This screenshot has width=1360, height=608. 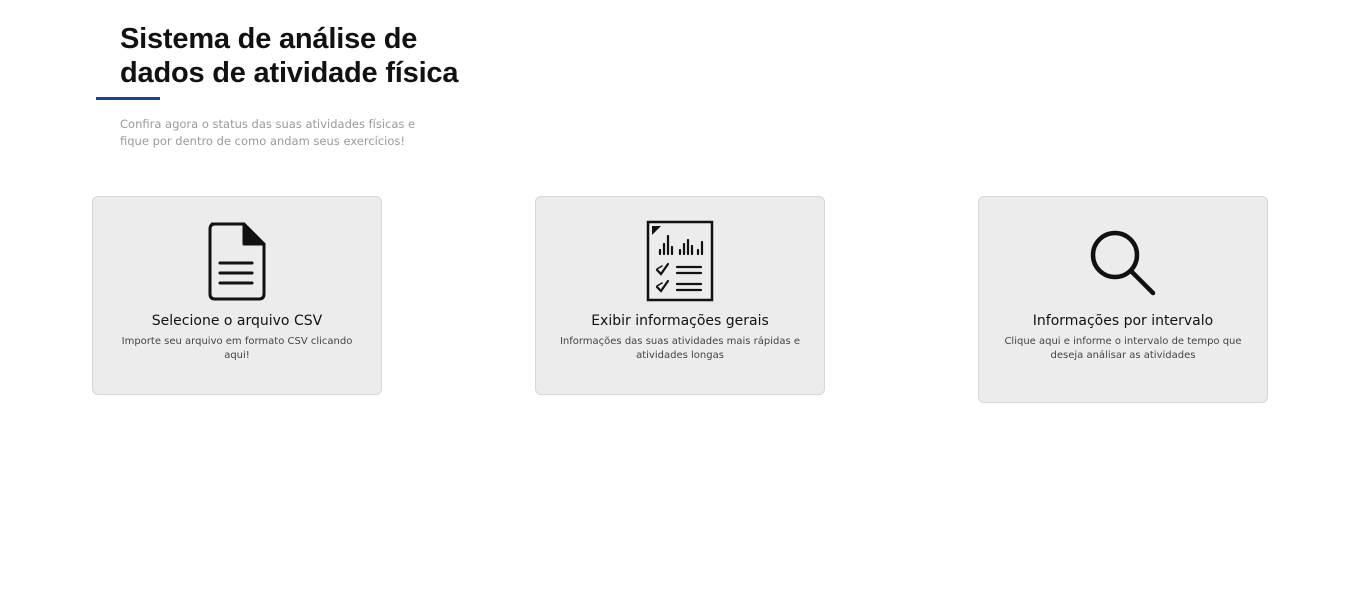 I want to click on report-chart-icon, so click(x=680, y=261).